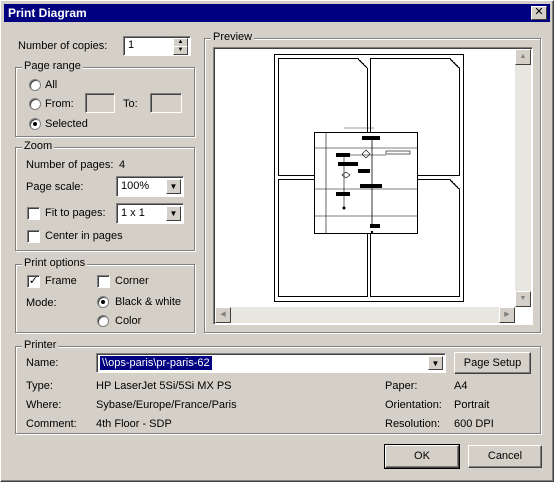  What do you see at coordinates (277, 13) in the screenshot?
I see `title-bar: Print Diagram ✕` at bounding box center [277, 13].